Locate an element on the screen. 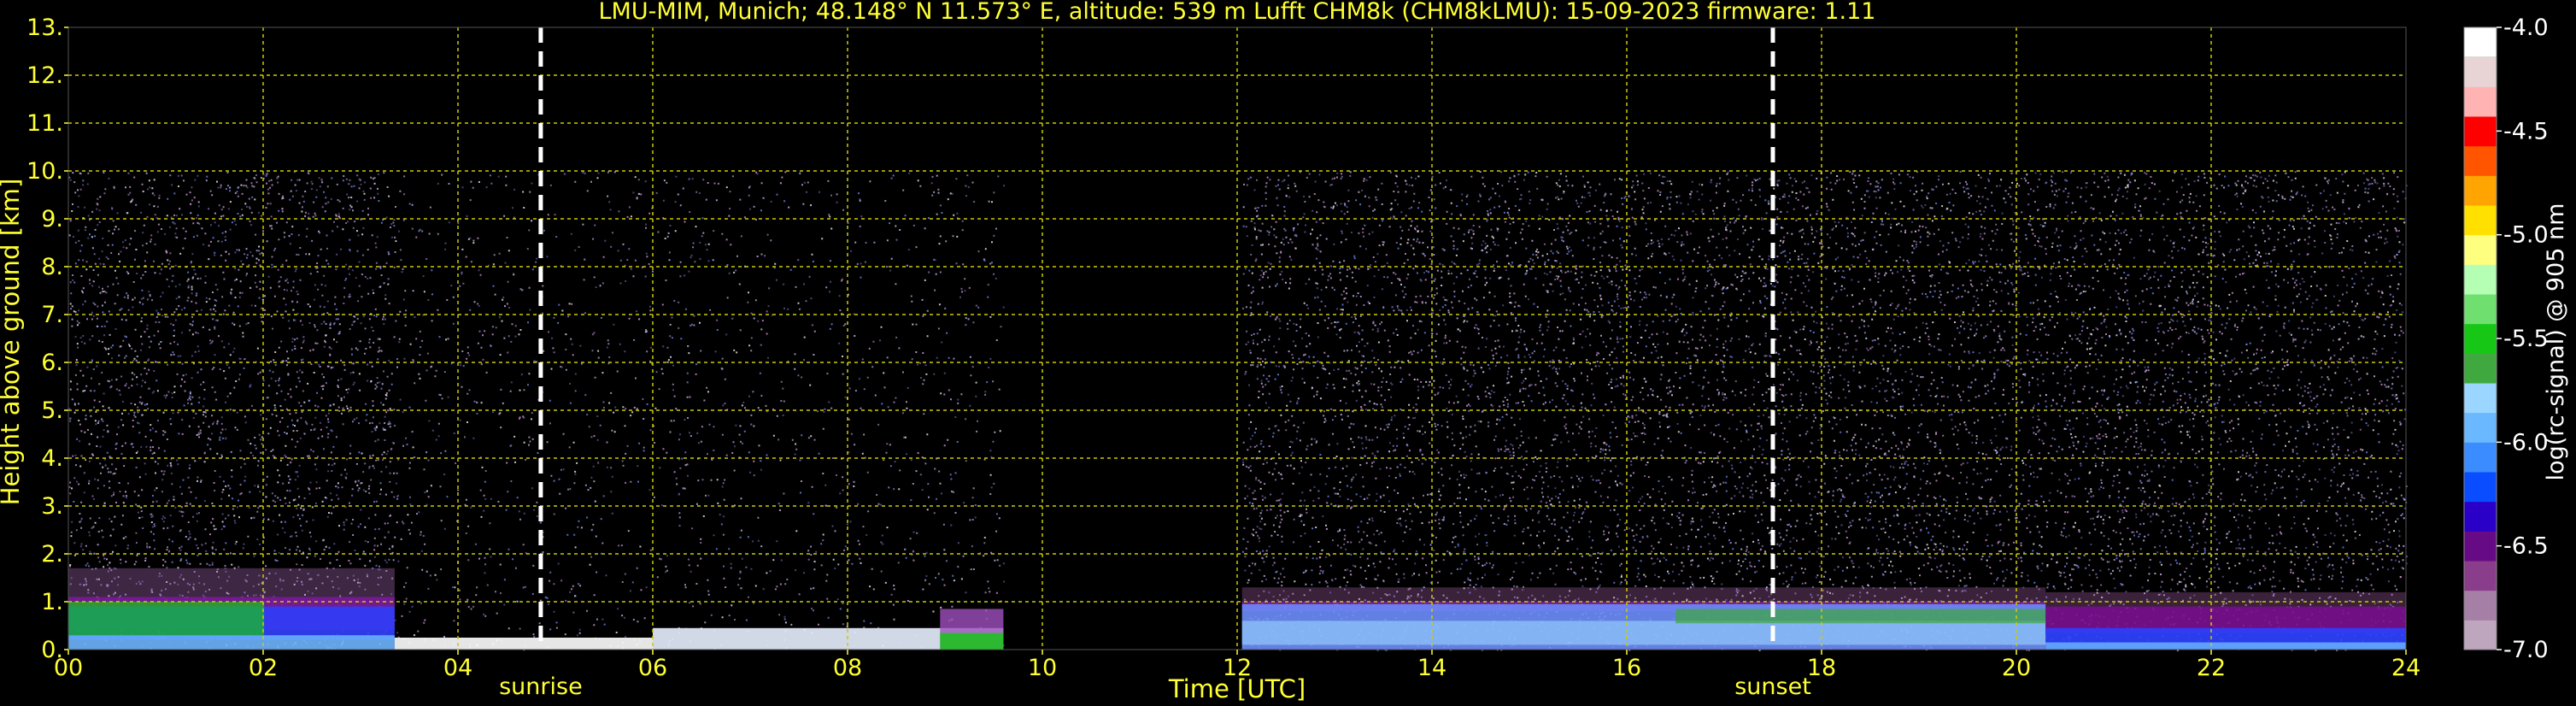  x-tick-label: 24 is located at coordinates (2406, 668).